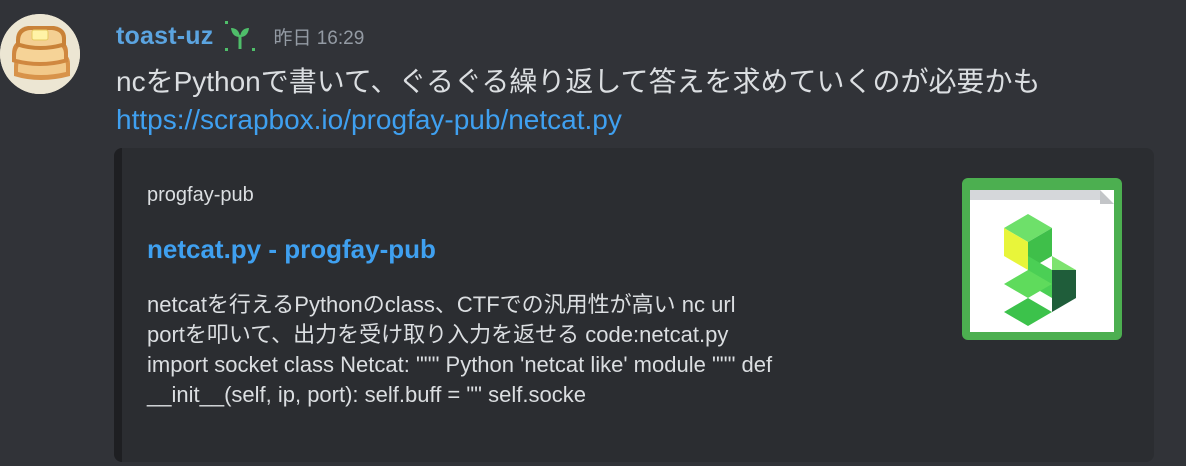 This screenshot has height=466, width=1186. What do you see at coordinates (200, 195) in the screenshot?
I see `embed-provider: progfay-pub` at bounding box center [200, 195].